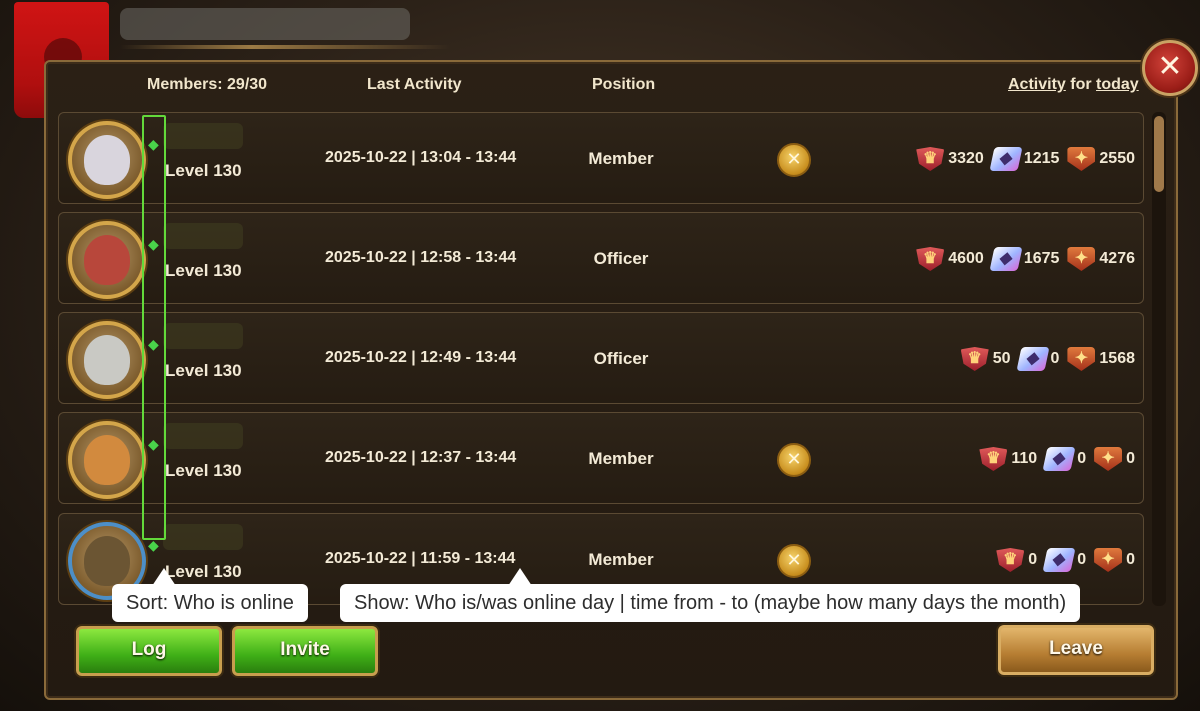 The height and width of the screenshot is (711, 1200). Describe the element at coordinates (1024, 458) in the screenshot. I see `activity-points: 110` at that location.